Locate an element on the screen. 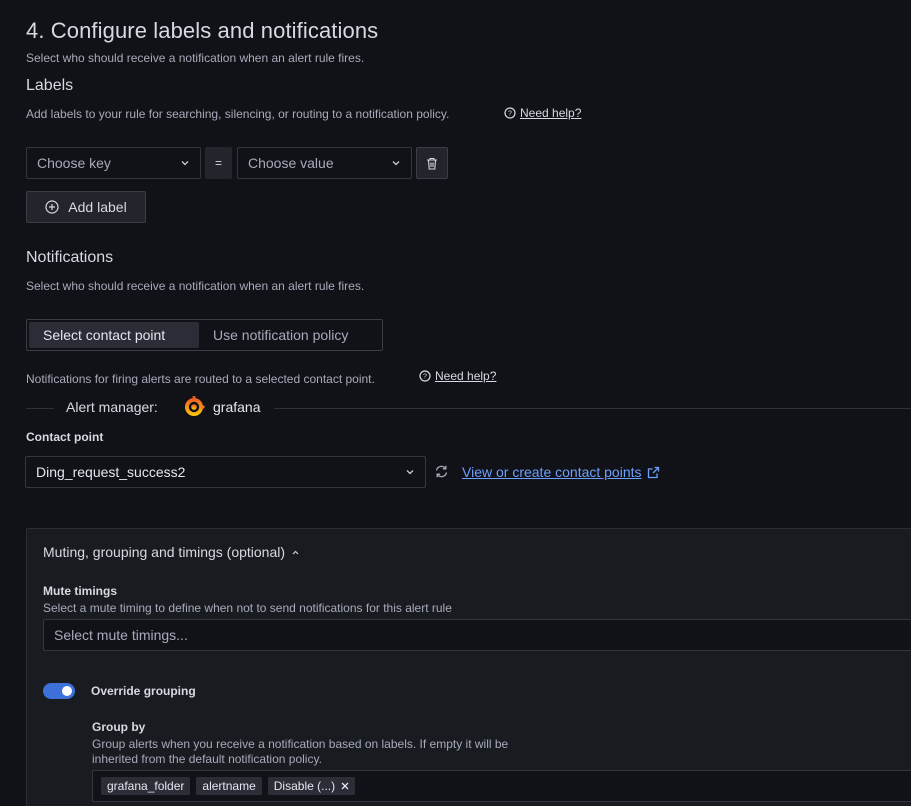  plus-circle-icon is located at coordinates (52, 207).